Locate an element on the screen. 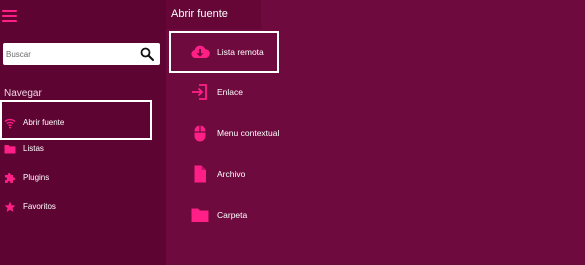  mouse-icon is located at coordinates (200, 133).